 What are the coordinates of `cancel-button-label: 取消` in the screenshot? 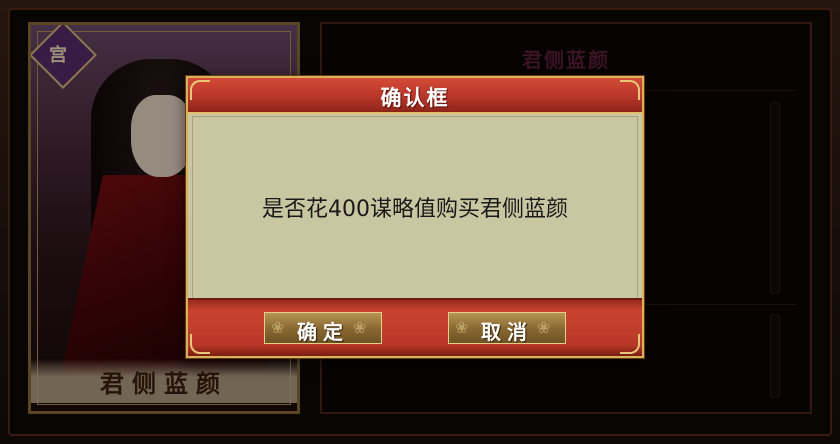 It's located at (507, 332).